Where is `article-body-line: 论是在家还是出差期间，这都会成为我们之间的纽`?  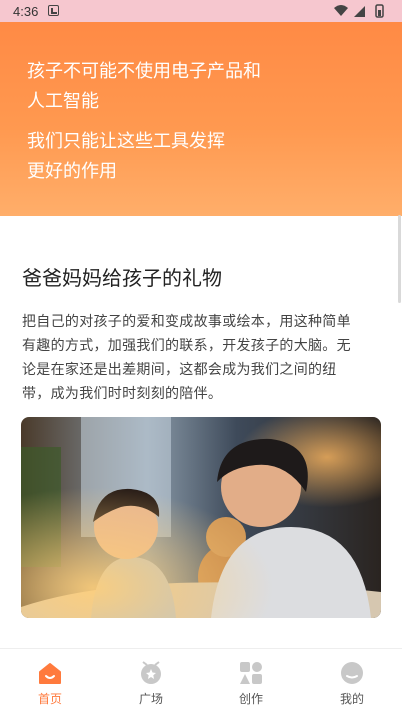
article-body-line: 论是在家还是出差期间，这都会成为我们之间的纽 is located at coordinates (179, 370).